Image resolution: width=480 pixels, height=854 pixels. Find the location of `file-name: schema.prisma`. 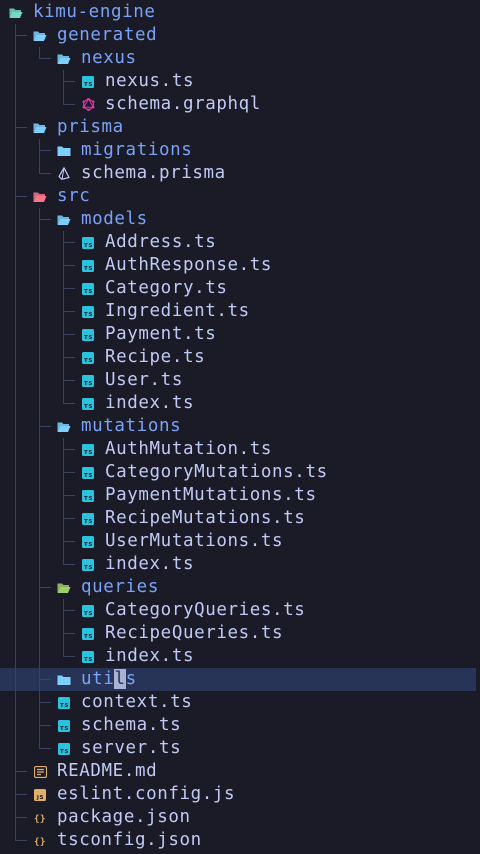

file-name: schema.prisma is located at coordinates (153, 173).